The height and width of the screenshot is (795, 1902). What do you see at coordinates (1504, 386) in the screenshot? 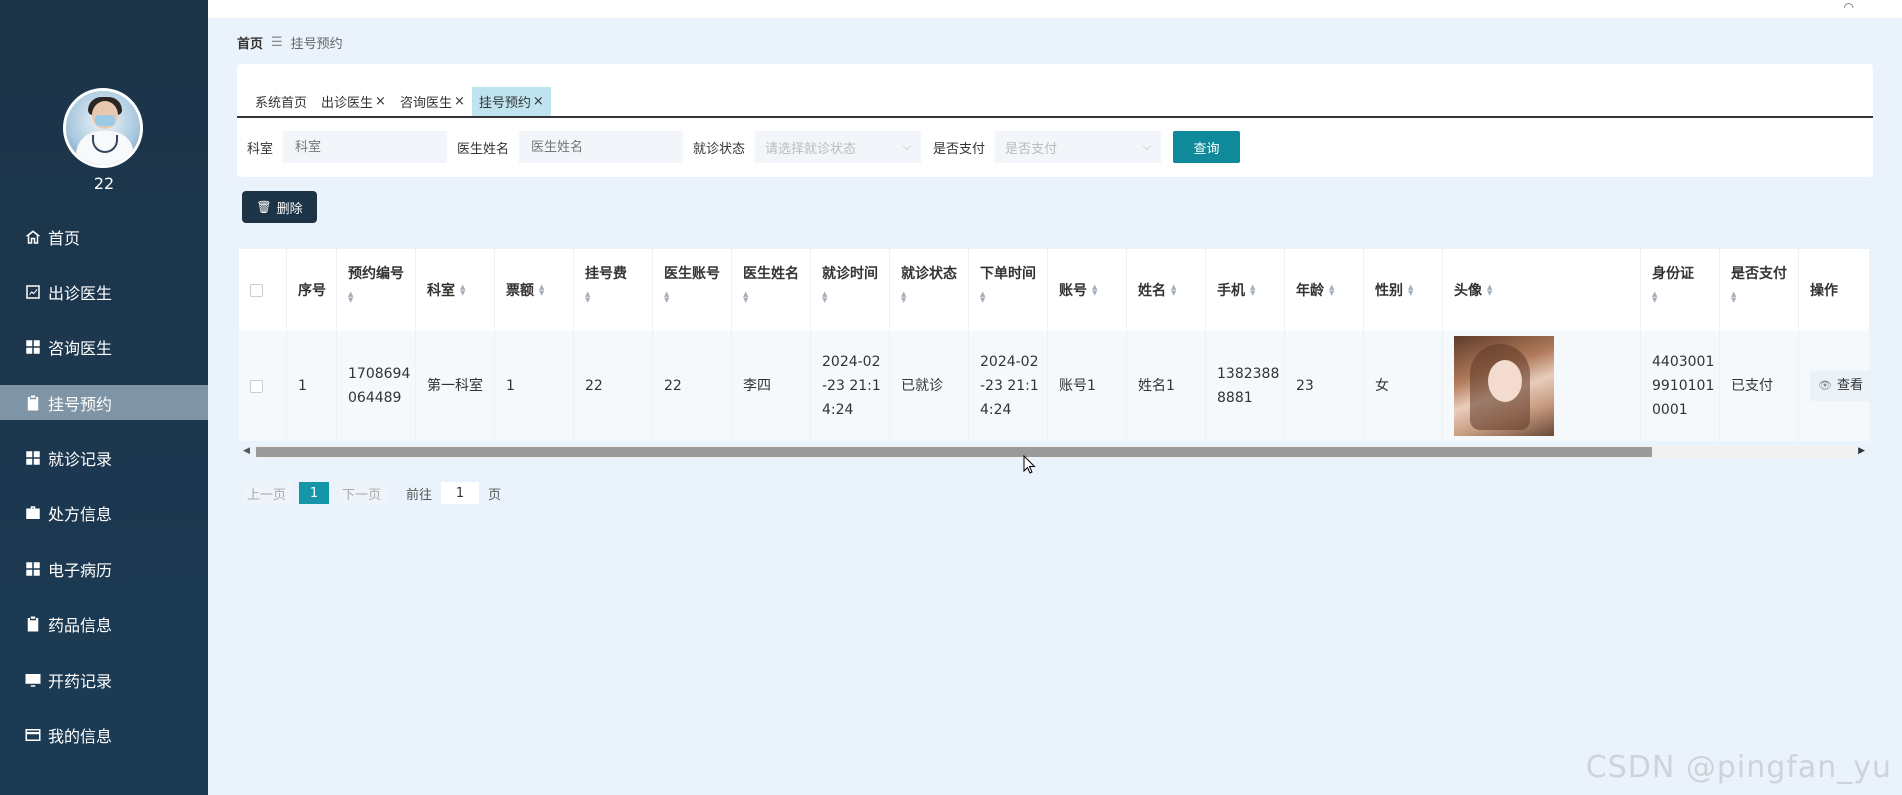
I see `avatar-photo` at bounding box center [1504, 386].